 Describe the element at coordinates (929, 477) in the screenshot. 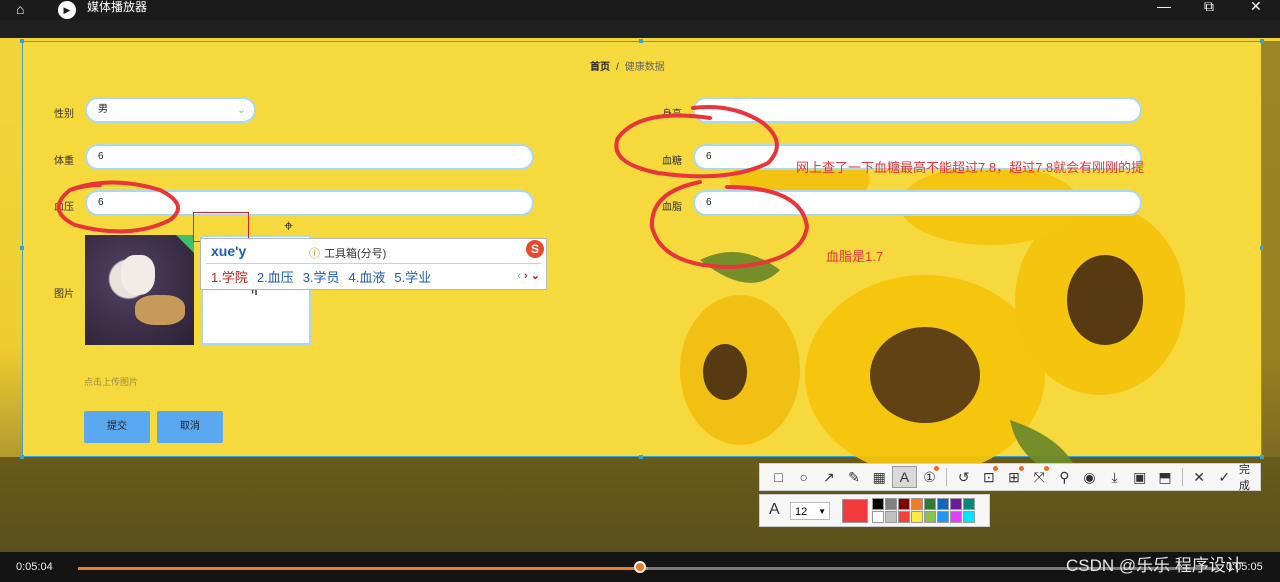

I see `number-marker-tool-icon: ①` at that location.